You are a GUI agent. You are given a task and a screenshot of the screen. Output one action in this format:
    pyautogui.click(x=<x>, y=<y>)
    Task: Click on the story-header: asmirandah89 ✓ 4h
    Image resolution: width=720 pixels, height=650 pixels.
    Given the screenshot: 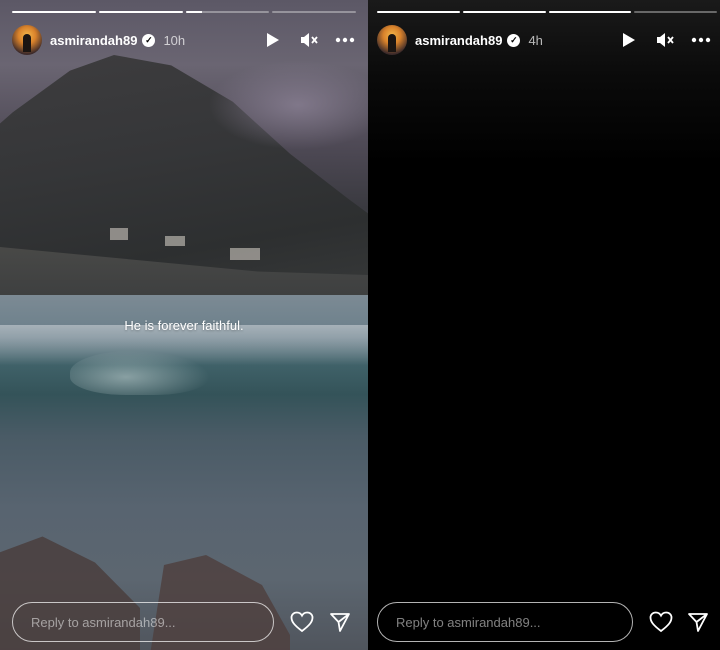 What is the action you would take?
    pyautogui.click(x=544, y=40)
    